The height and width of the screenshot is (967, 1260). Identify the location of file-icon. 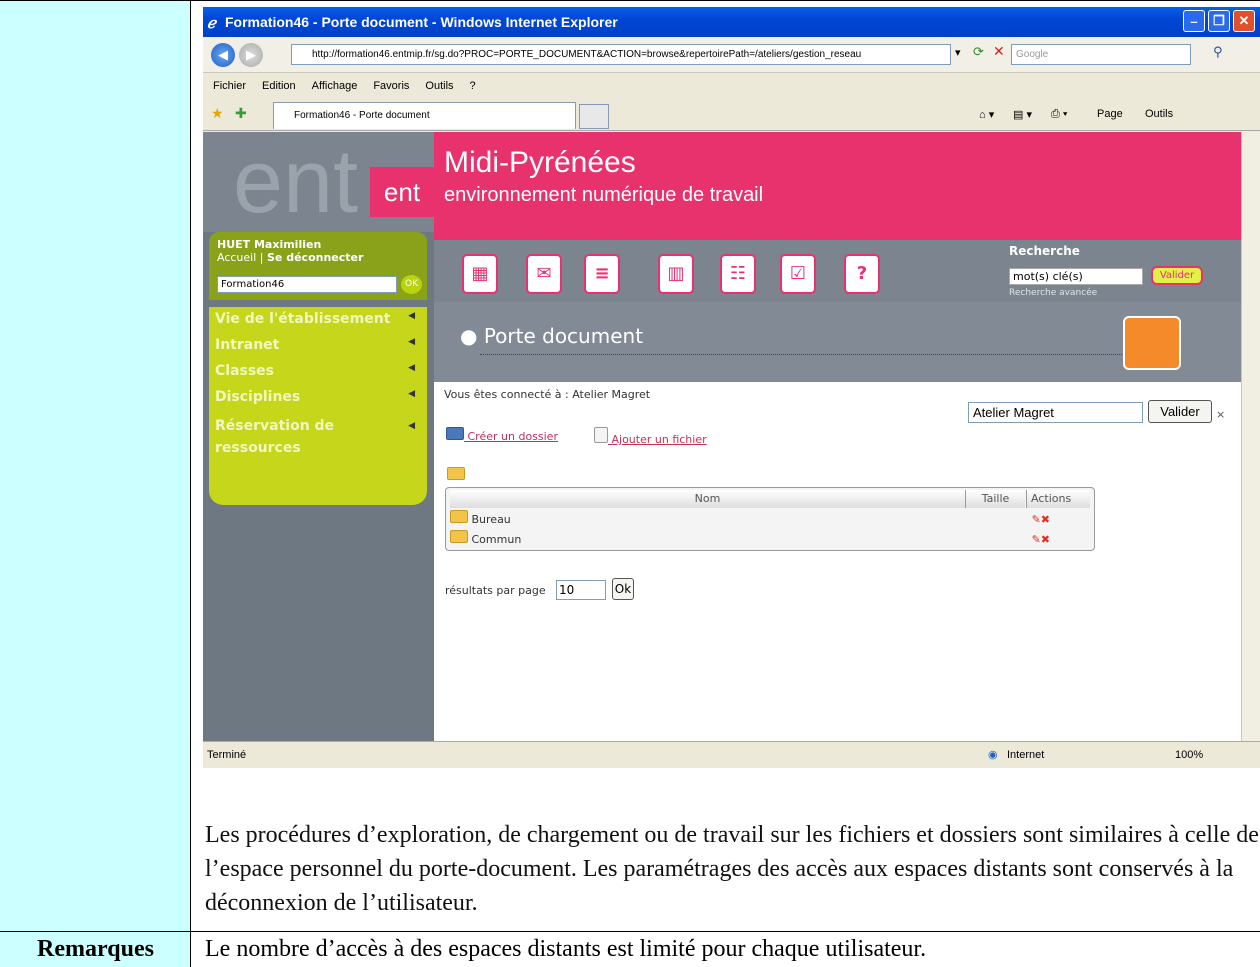
(601, 435).